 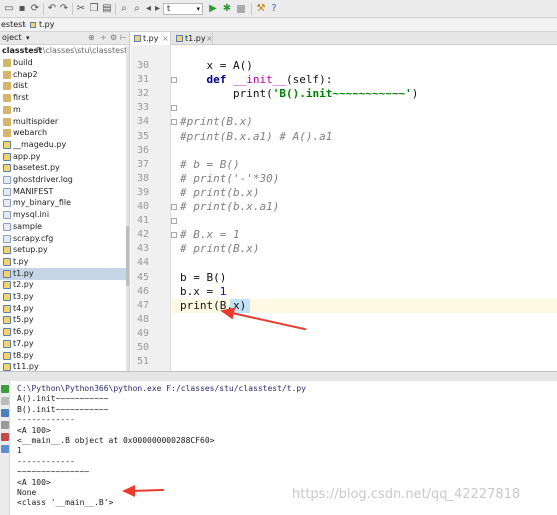 I want to click on run-config-select: t ▾, so click(x=183, y=9).